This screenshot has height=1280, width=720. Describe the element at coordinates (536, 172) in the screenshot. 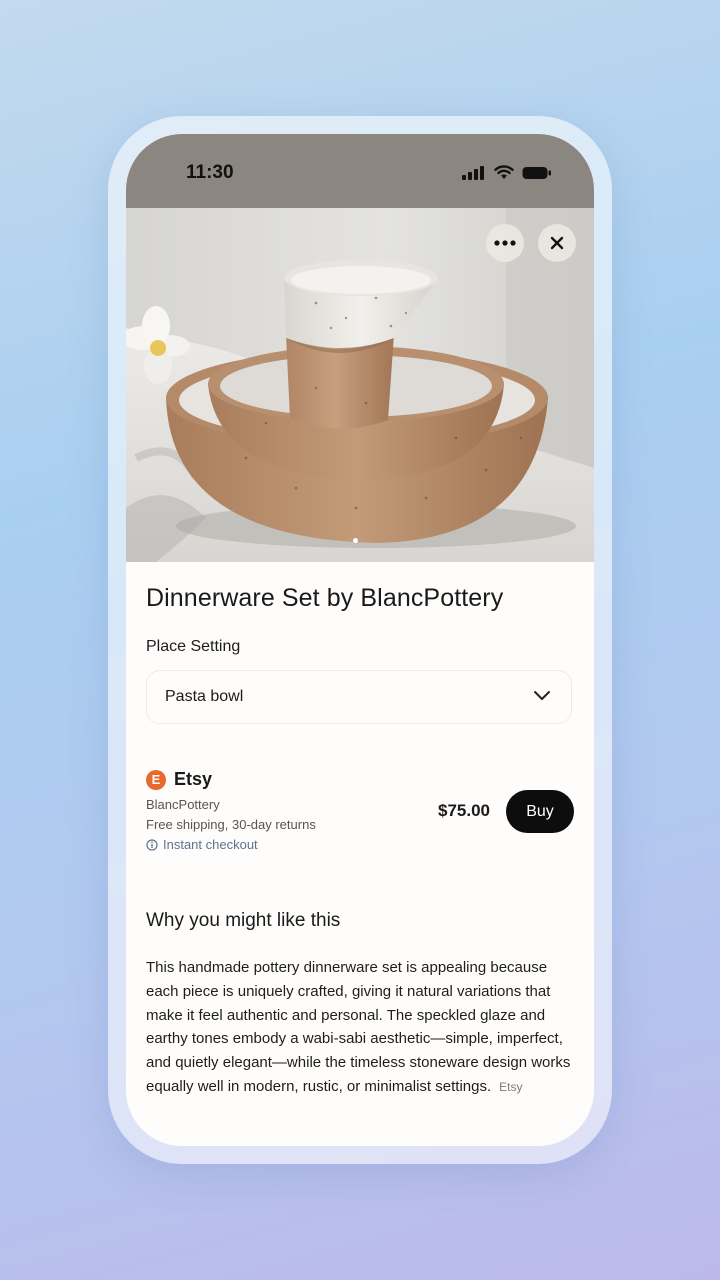

I see `battery-icon` at that location.